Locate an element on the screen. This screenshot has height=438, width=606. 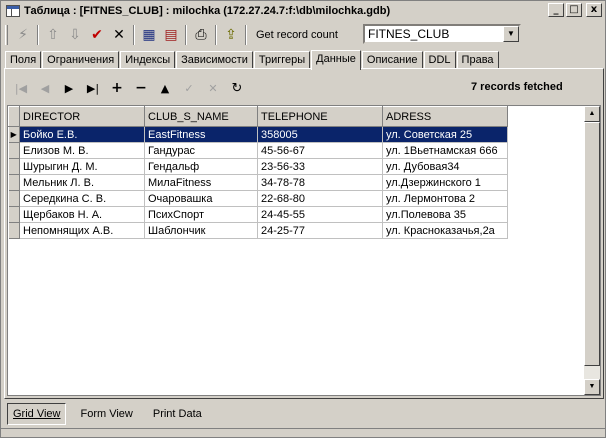
cell-adress: ул.Дзержинского 1 is located at coordinates (445, 182).